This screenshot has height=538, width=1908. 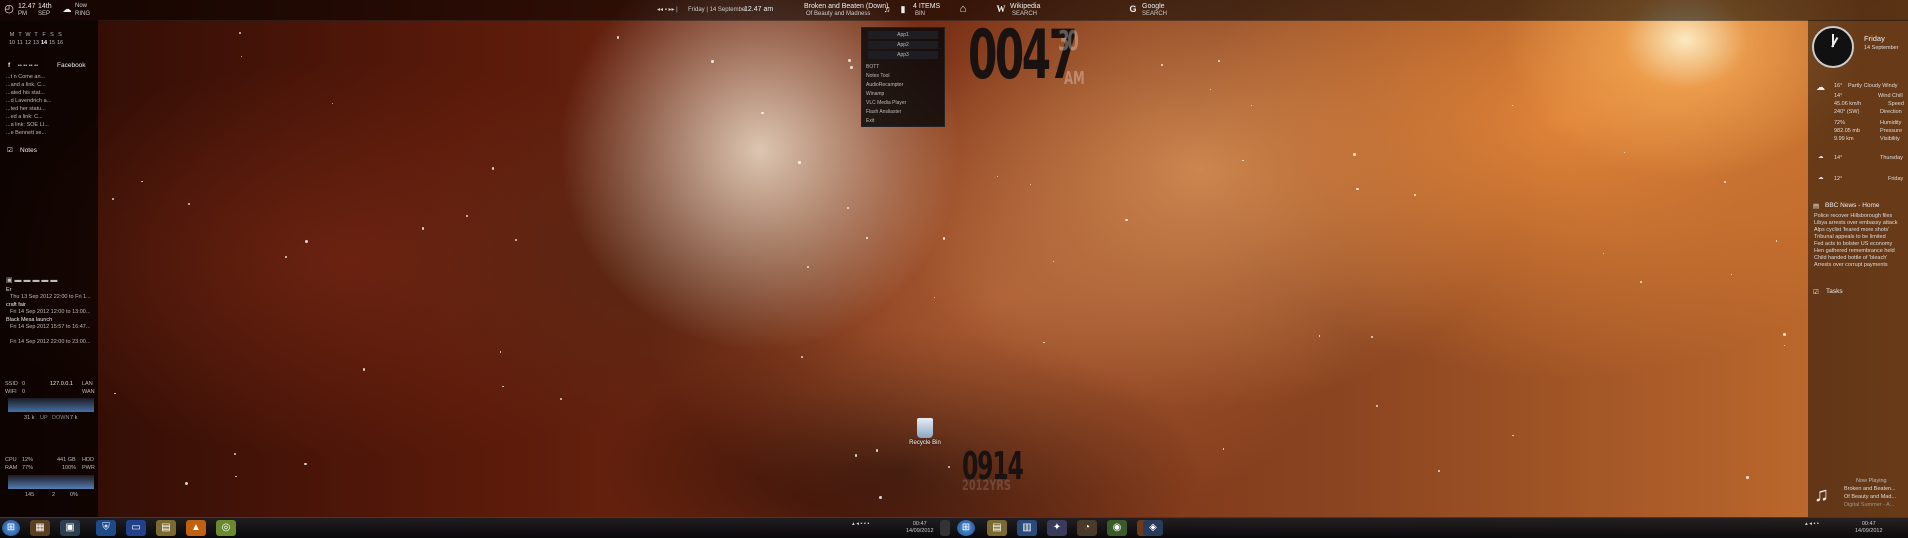 I want to click on forecast-temp: 14°, so click(x=1838, y=158).